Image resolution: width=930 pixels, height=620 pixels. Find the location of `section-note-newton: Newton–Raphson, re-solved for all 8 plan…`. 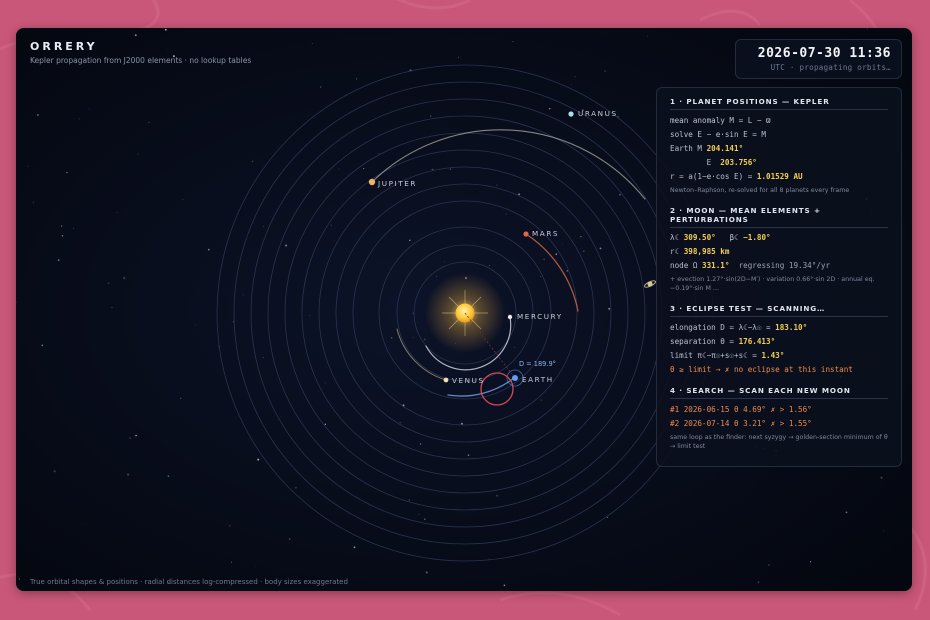

section-note-newton: Newton–Raphson, re-solved for all 8 plan… is located at coordinates (760, 190).